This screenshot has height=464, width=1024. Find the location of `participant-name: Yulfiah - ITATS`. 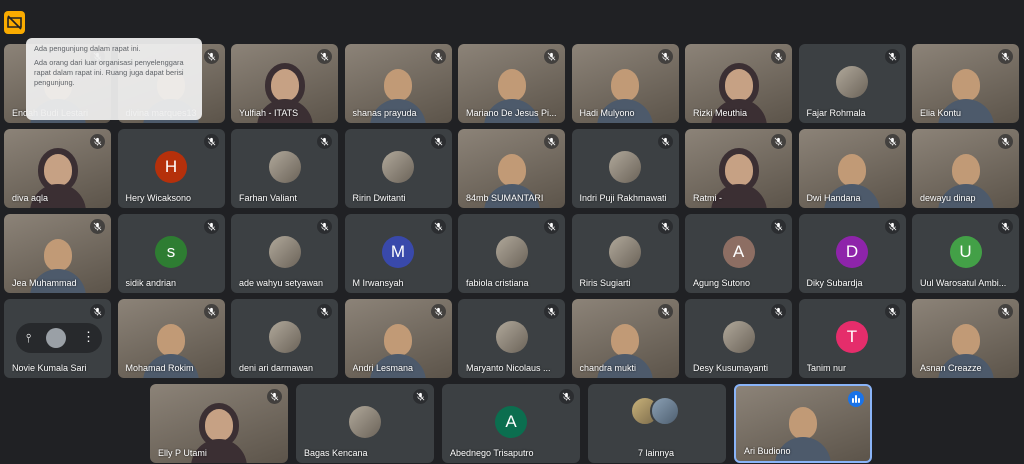

participant-name: Yulfiah - ITATS is located at coordinates (269, 113).